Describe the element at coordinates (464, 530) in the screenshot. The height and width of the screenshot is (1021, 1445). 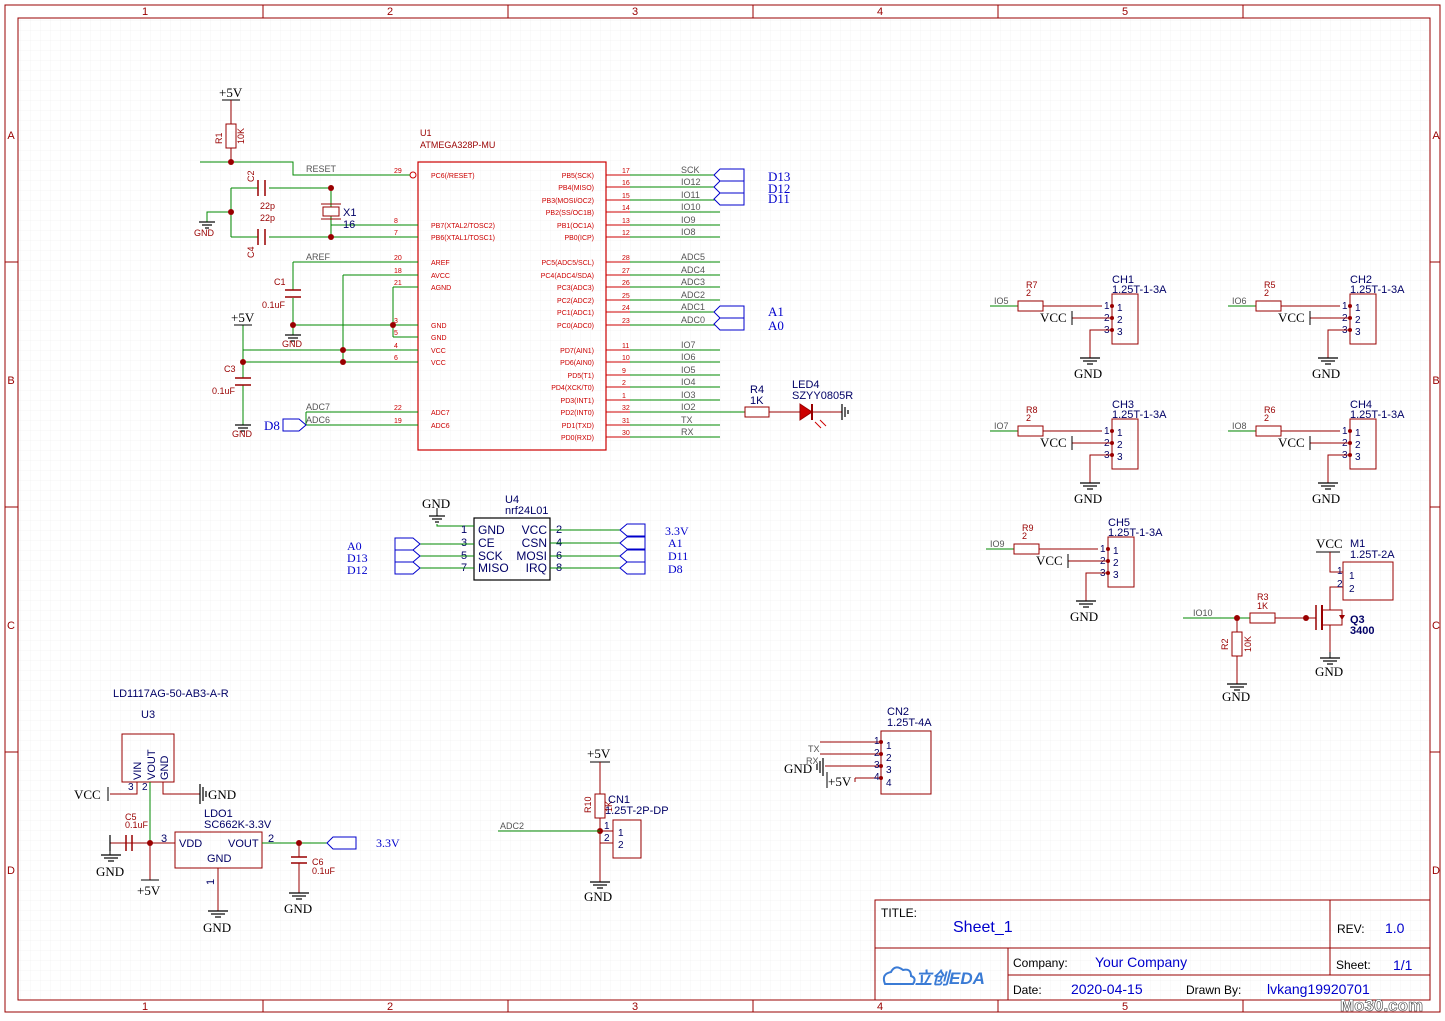
I see `u4-pin-number: 1` at that location.